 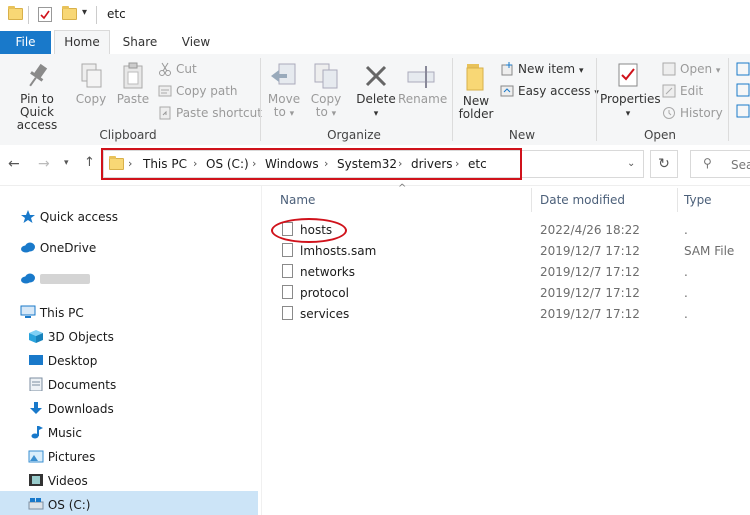 I want to click on new-item-button: New item ▾, so click(x=541, y=69).